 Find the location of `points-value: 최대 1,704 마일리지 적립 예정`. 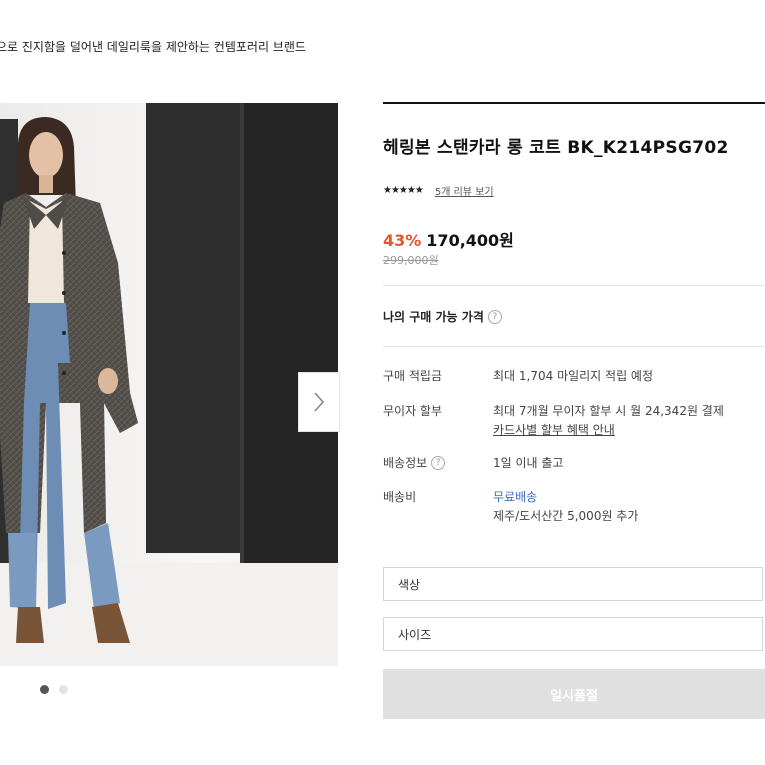

points-value: 최대 1,704 마일리지 적립 예정 is located at coordinates (573, 376).